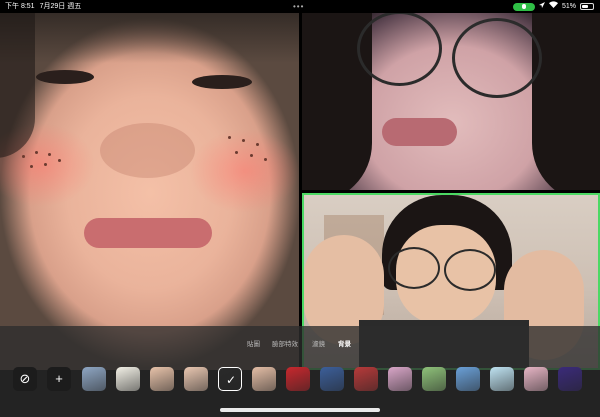  What do you see at coordinates (568, 6) in the screenshot?
I see `battery-percent: 51%` at bounding box center [568, 6].